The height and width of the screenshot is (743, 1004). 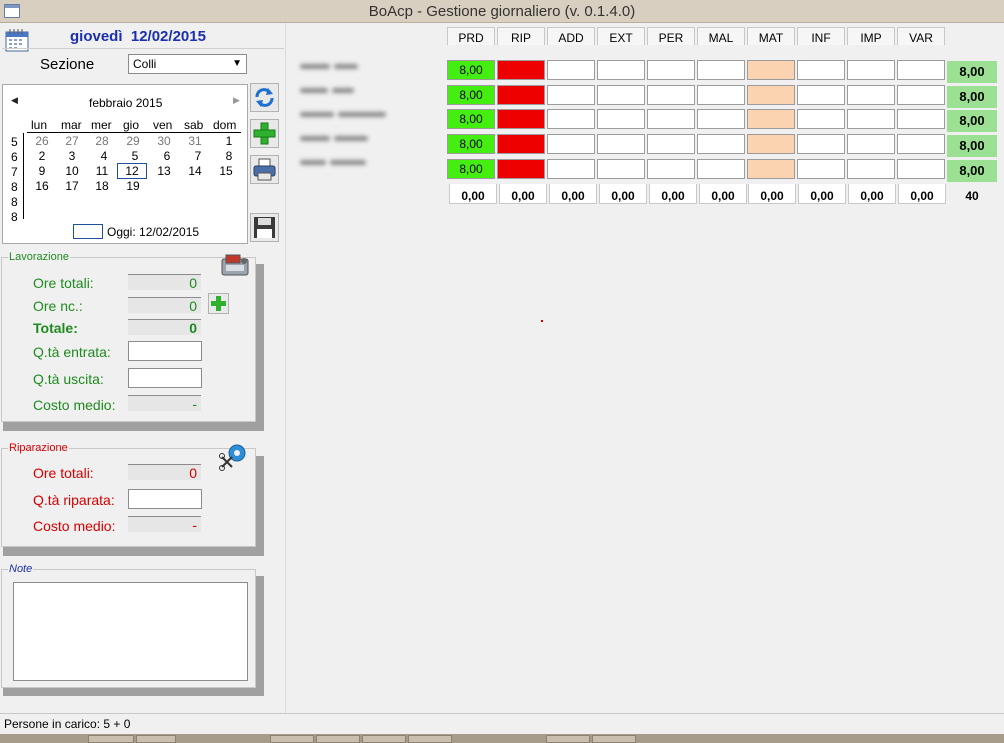 I want to click on calendar-day: 7, so click(x=198, y=156).